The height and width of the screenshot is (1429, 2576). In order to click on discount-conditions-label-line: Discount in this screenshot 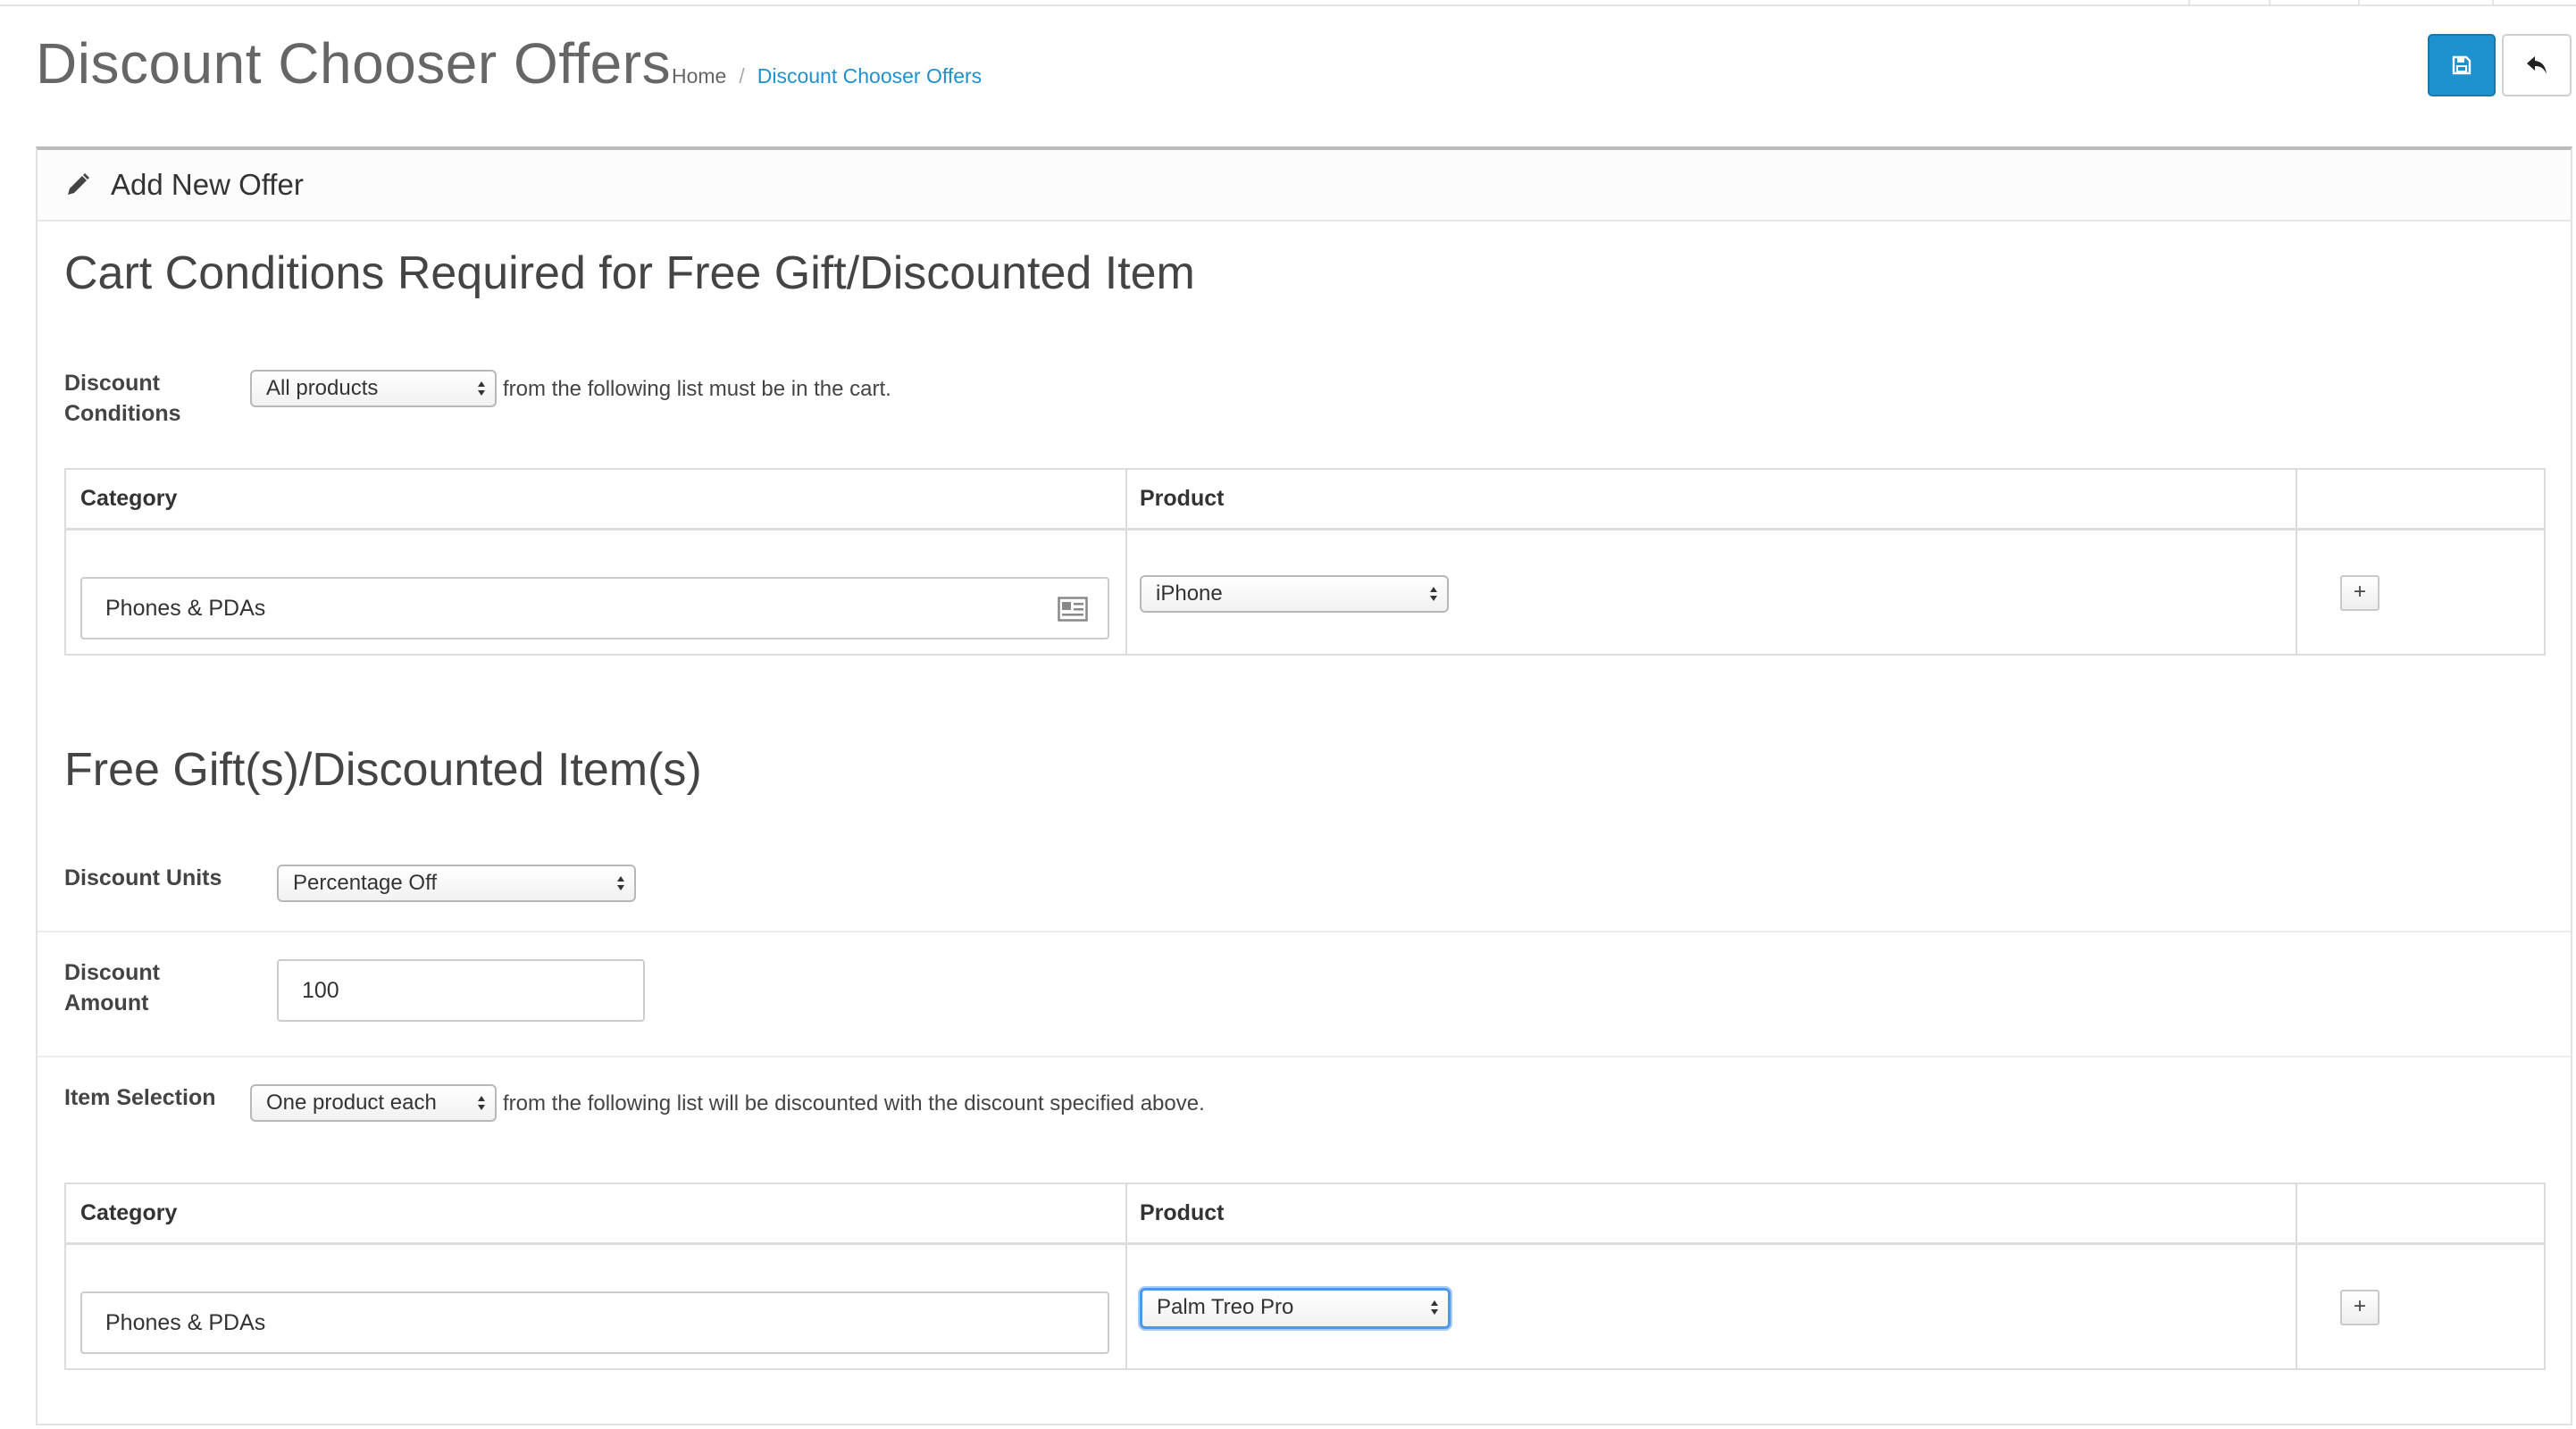, I will do `click(112, 383)`.